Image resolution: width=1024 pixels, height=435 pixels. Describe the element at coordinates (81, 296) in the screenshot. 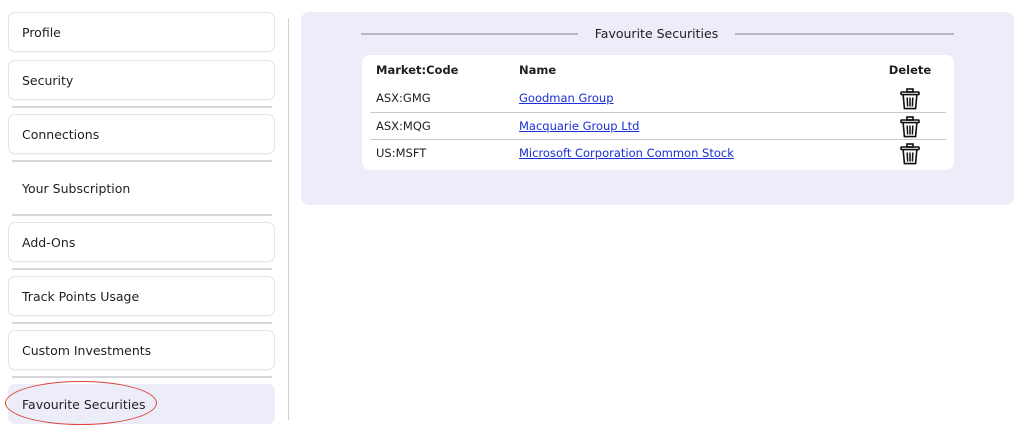

I see `sidebar-item-label: Track Points Usage` at that location.